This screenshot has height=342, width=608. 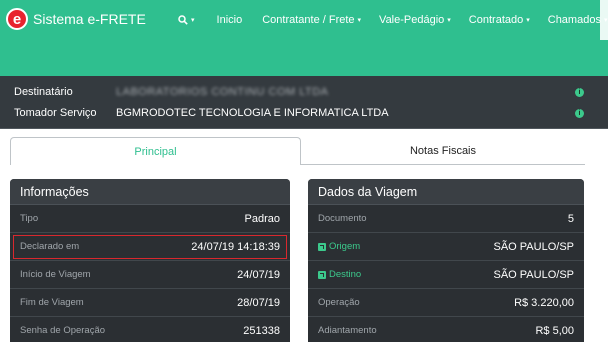 I want to click on viagem-row-destino: Destino SÃO PAULO/SP, so click(x=446, y=275).